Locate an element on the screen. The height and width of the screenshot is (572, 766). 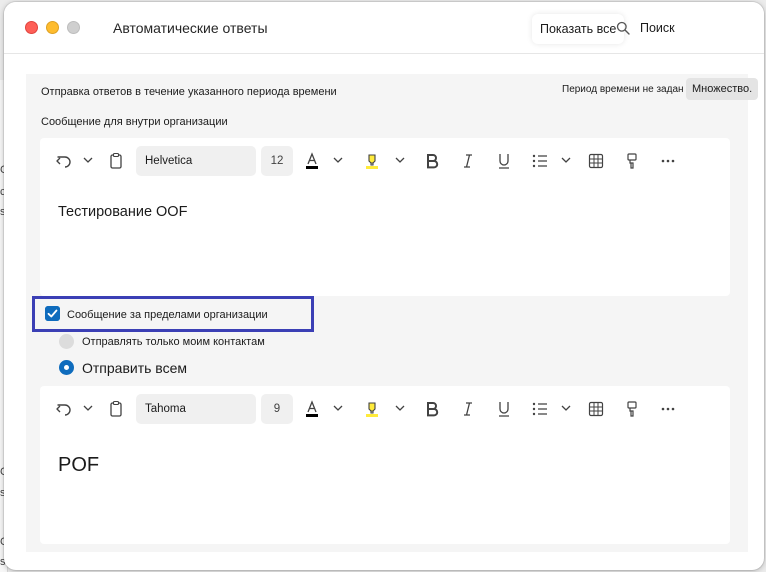
window-title: Автоматические ответы is located at coordinates (190, 28).